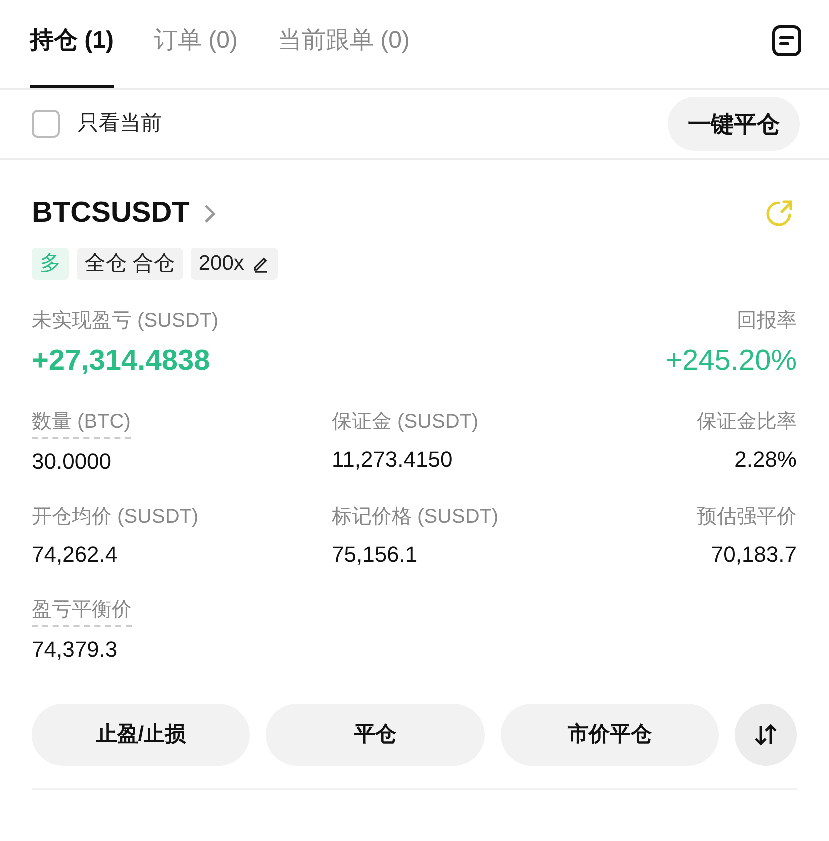 Image resolution: width=829 pixels, height=841 pixels. Describe the element at coordinates (375, 555) in the screenshot. I see `field-value: 75,156.1` at that location.